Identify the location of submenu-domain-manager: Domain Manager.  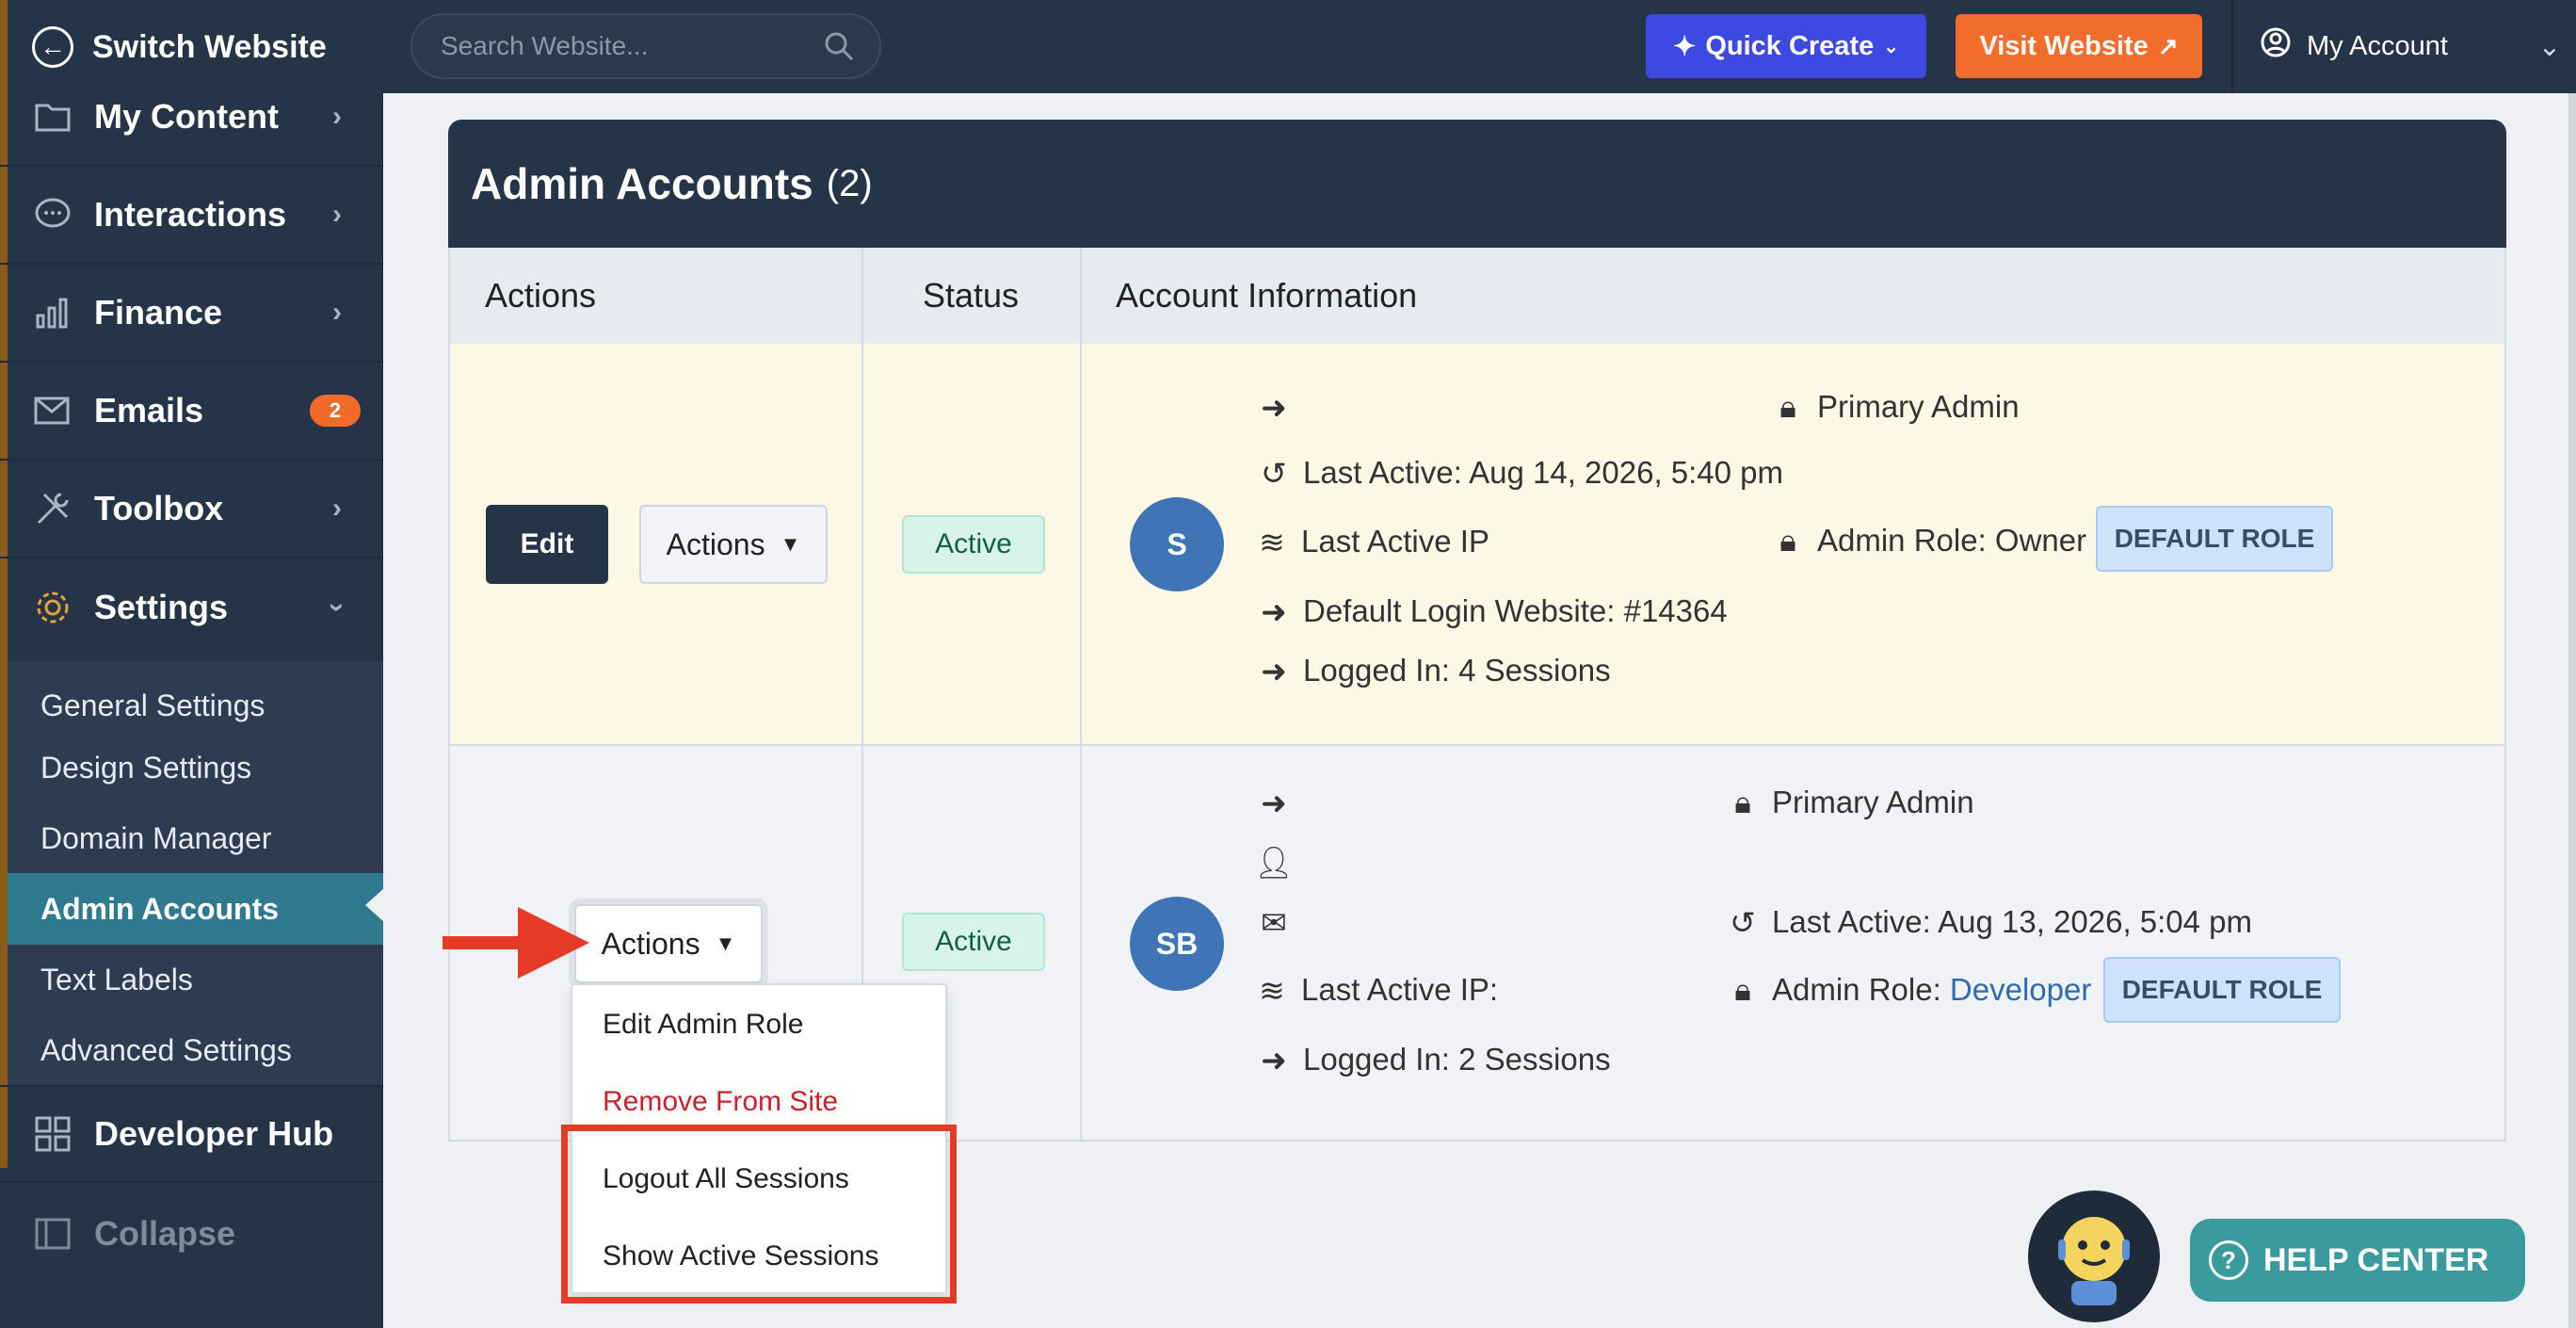
(195, 838).